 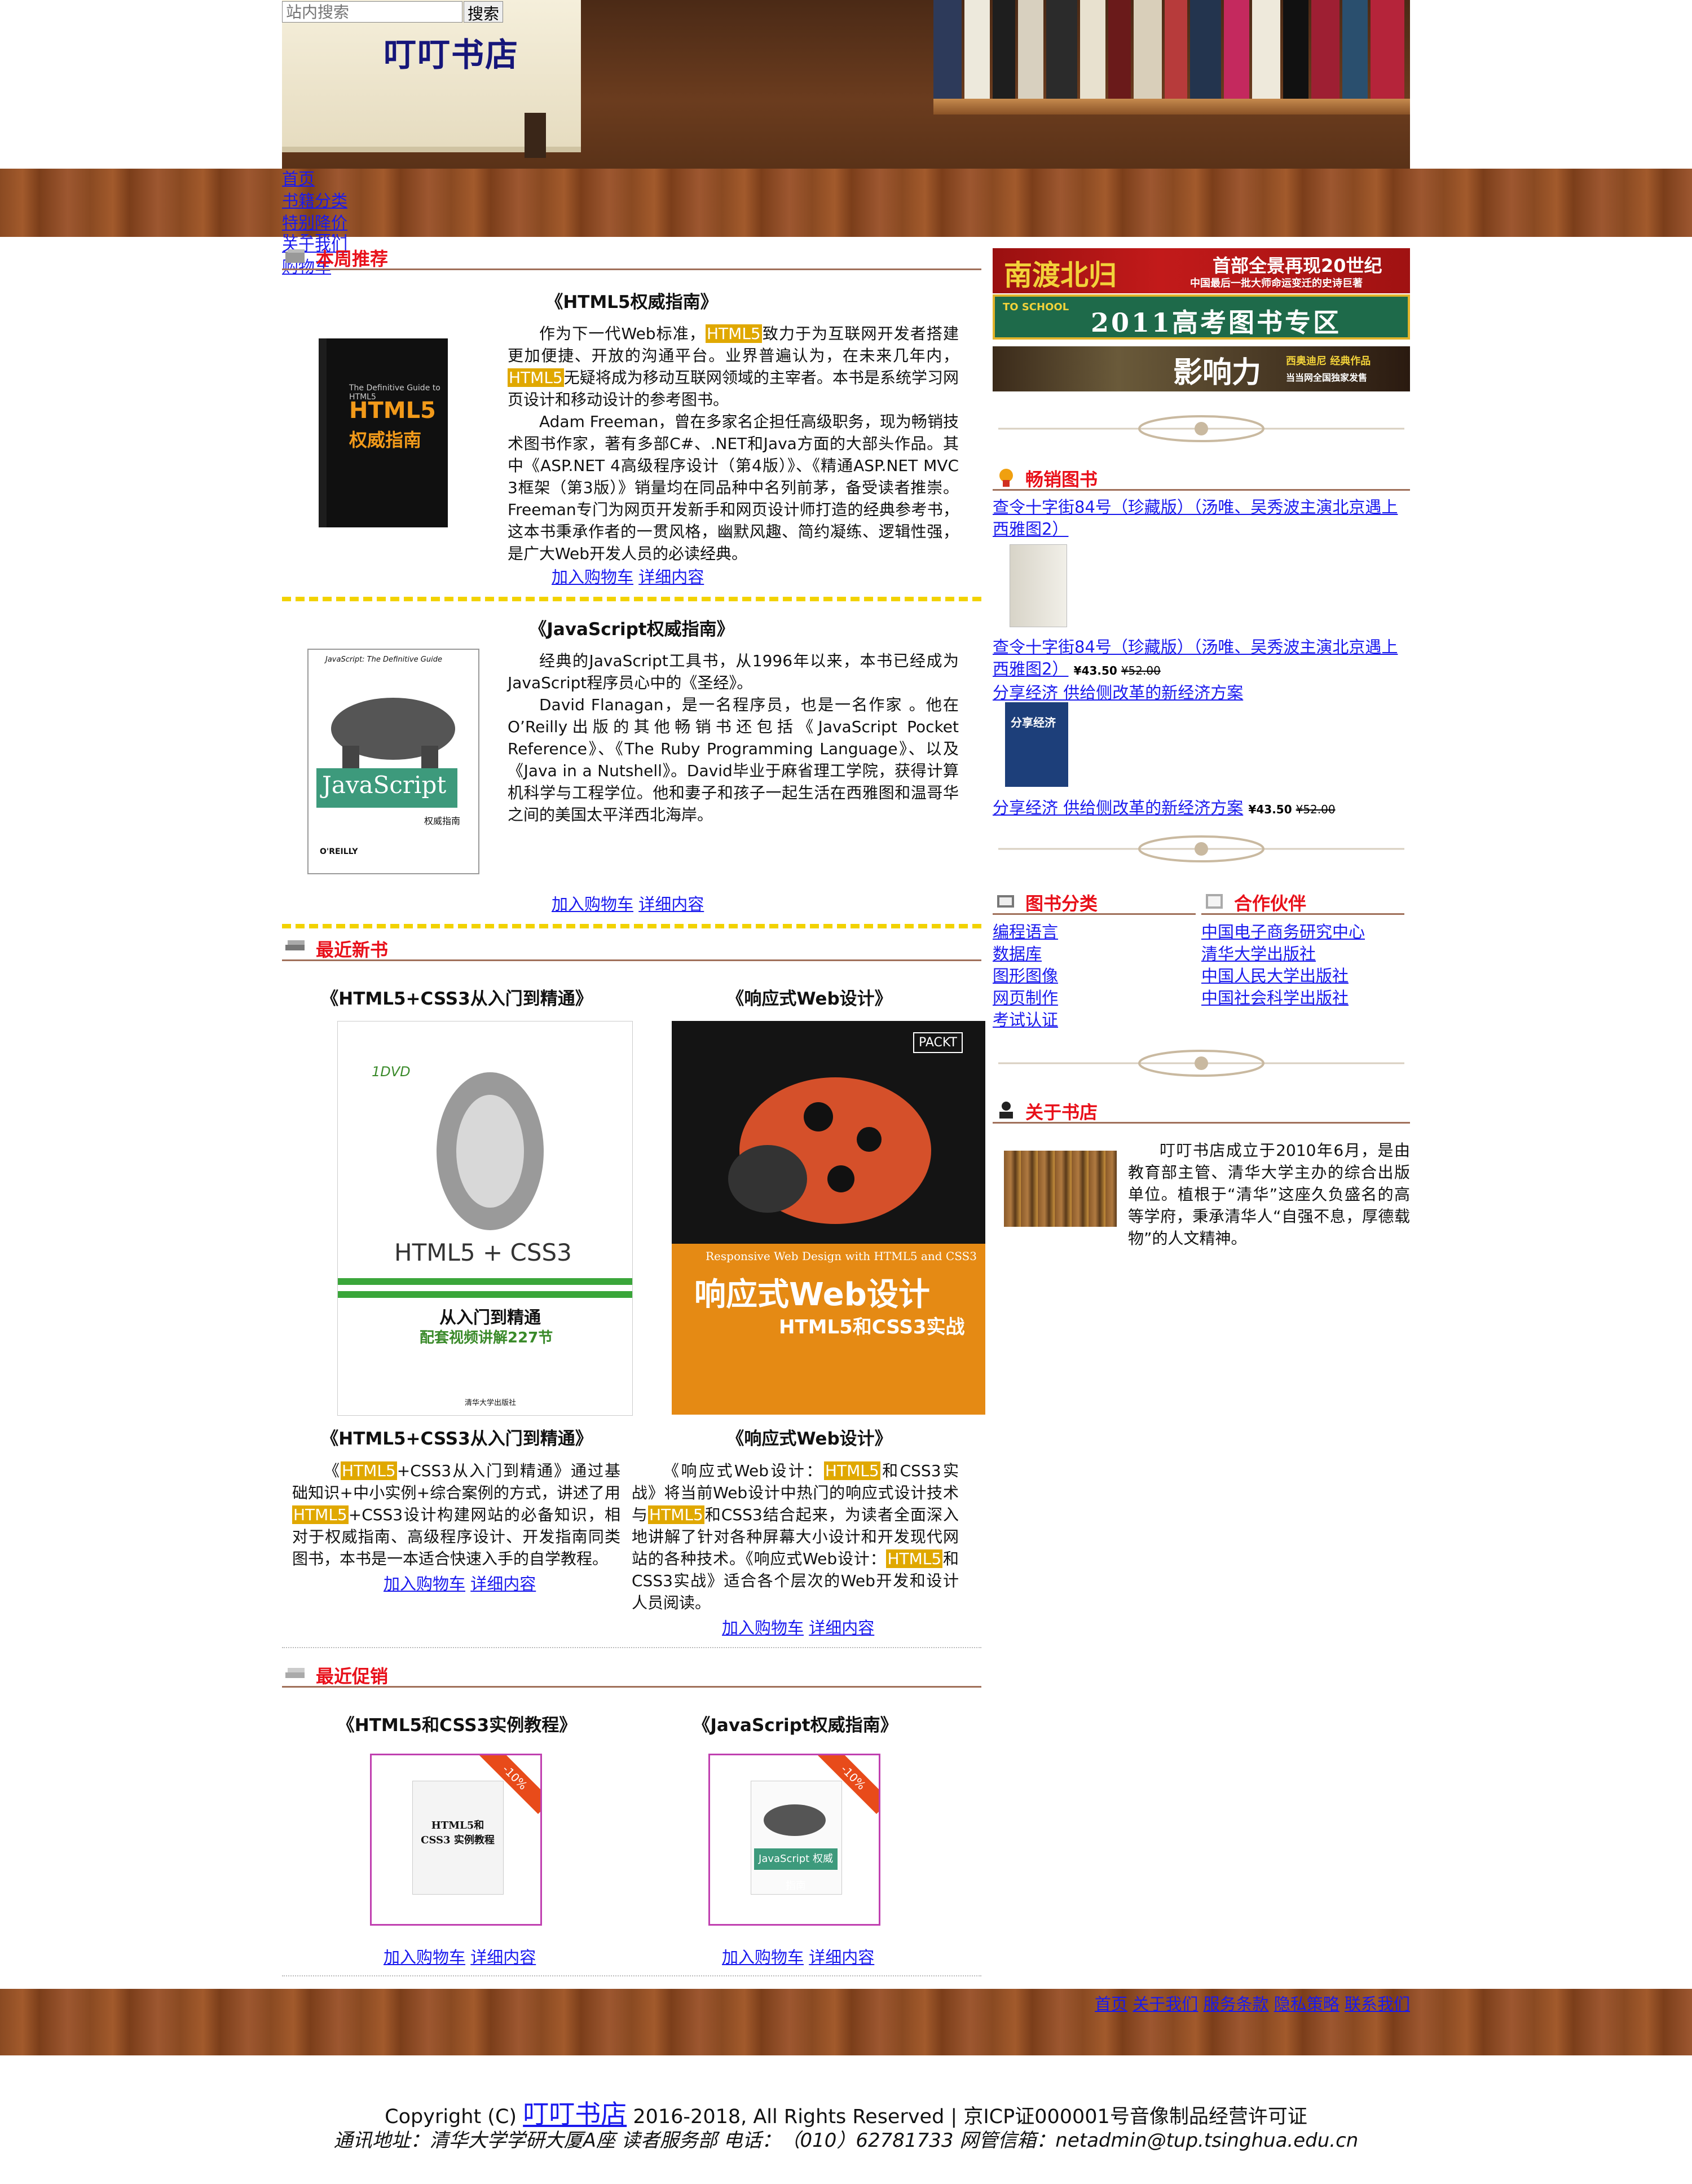 What do you see at coordinates (846, 2022) in the screenshot?
I see `footer-wood-band` at bounding box center [846, 2022].